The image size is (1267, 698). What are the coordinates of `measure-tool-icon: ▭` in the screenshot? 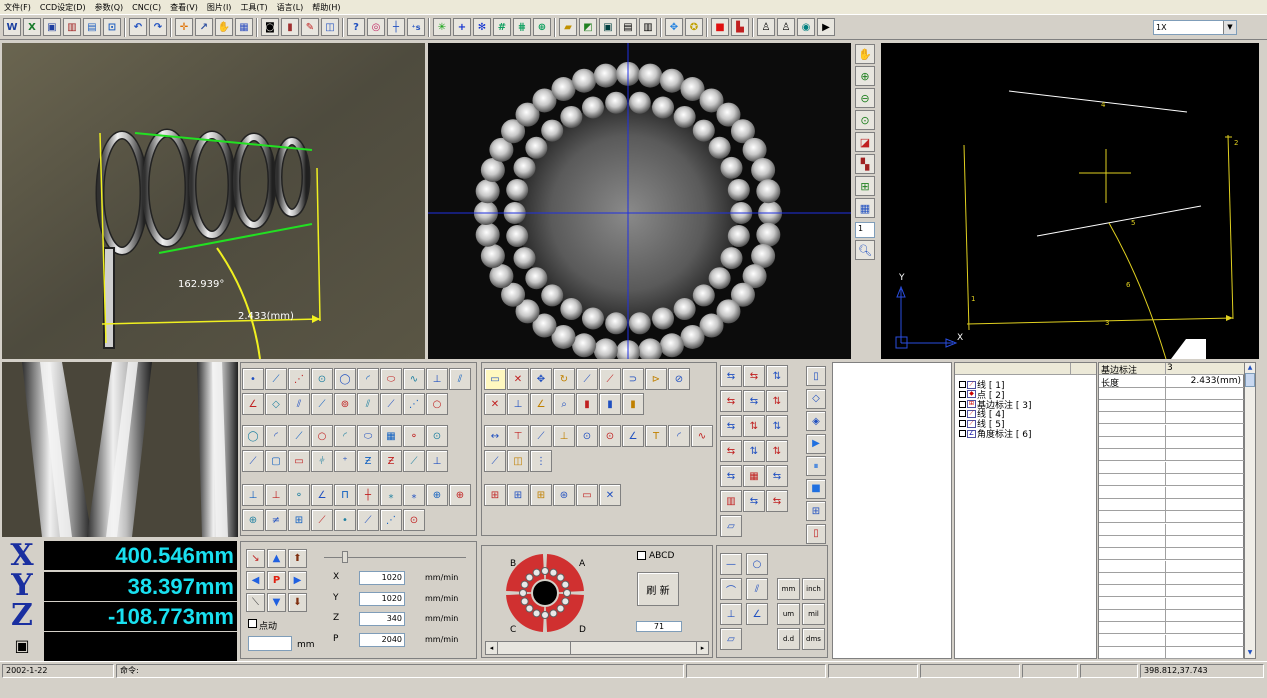 It's located at (299, 461).